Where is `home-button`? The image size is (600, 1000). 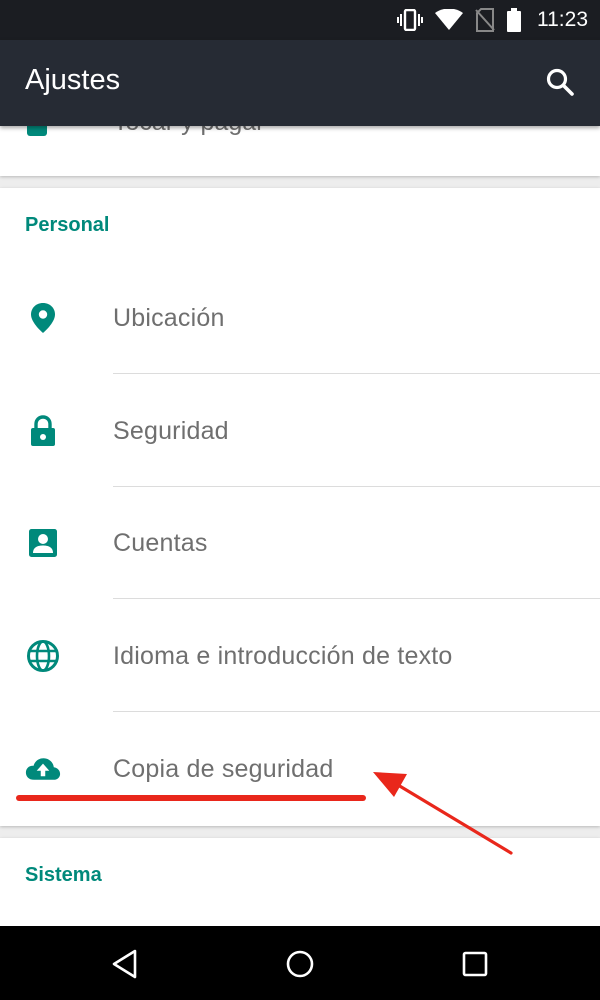 home-button is located at coordinates (300, 964).